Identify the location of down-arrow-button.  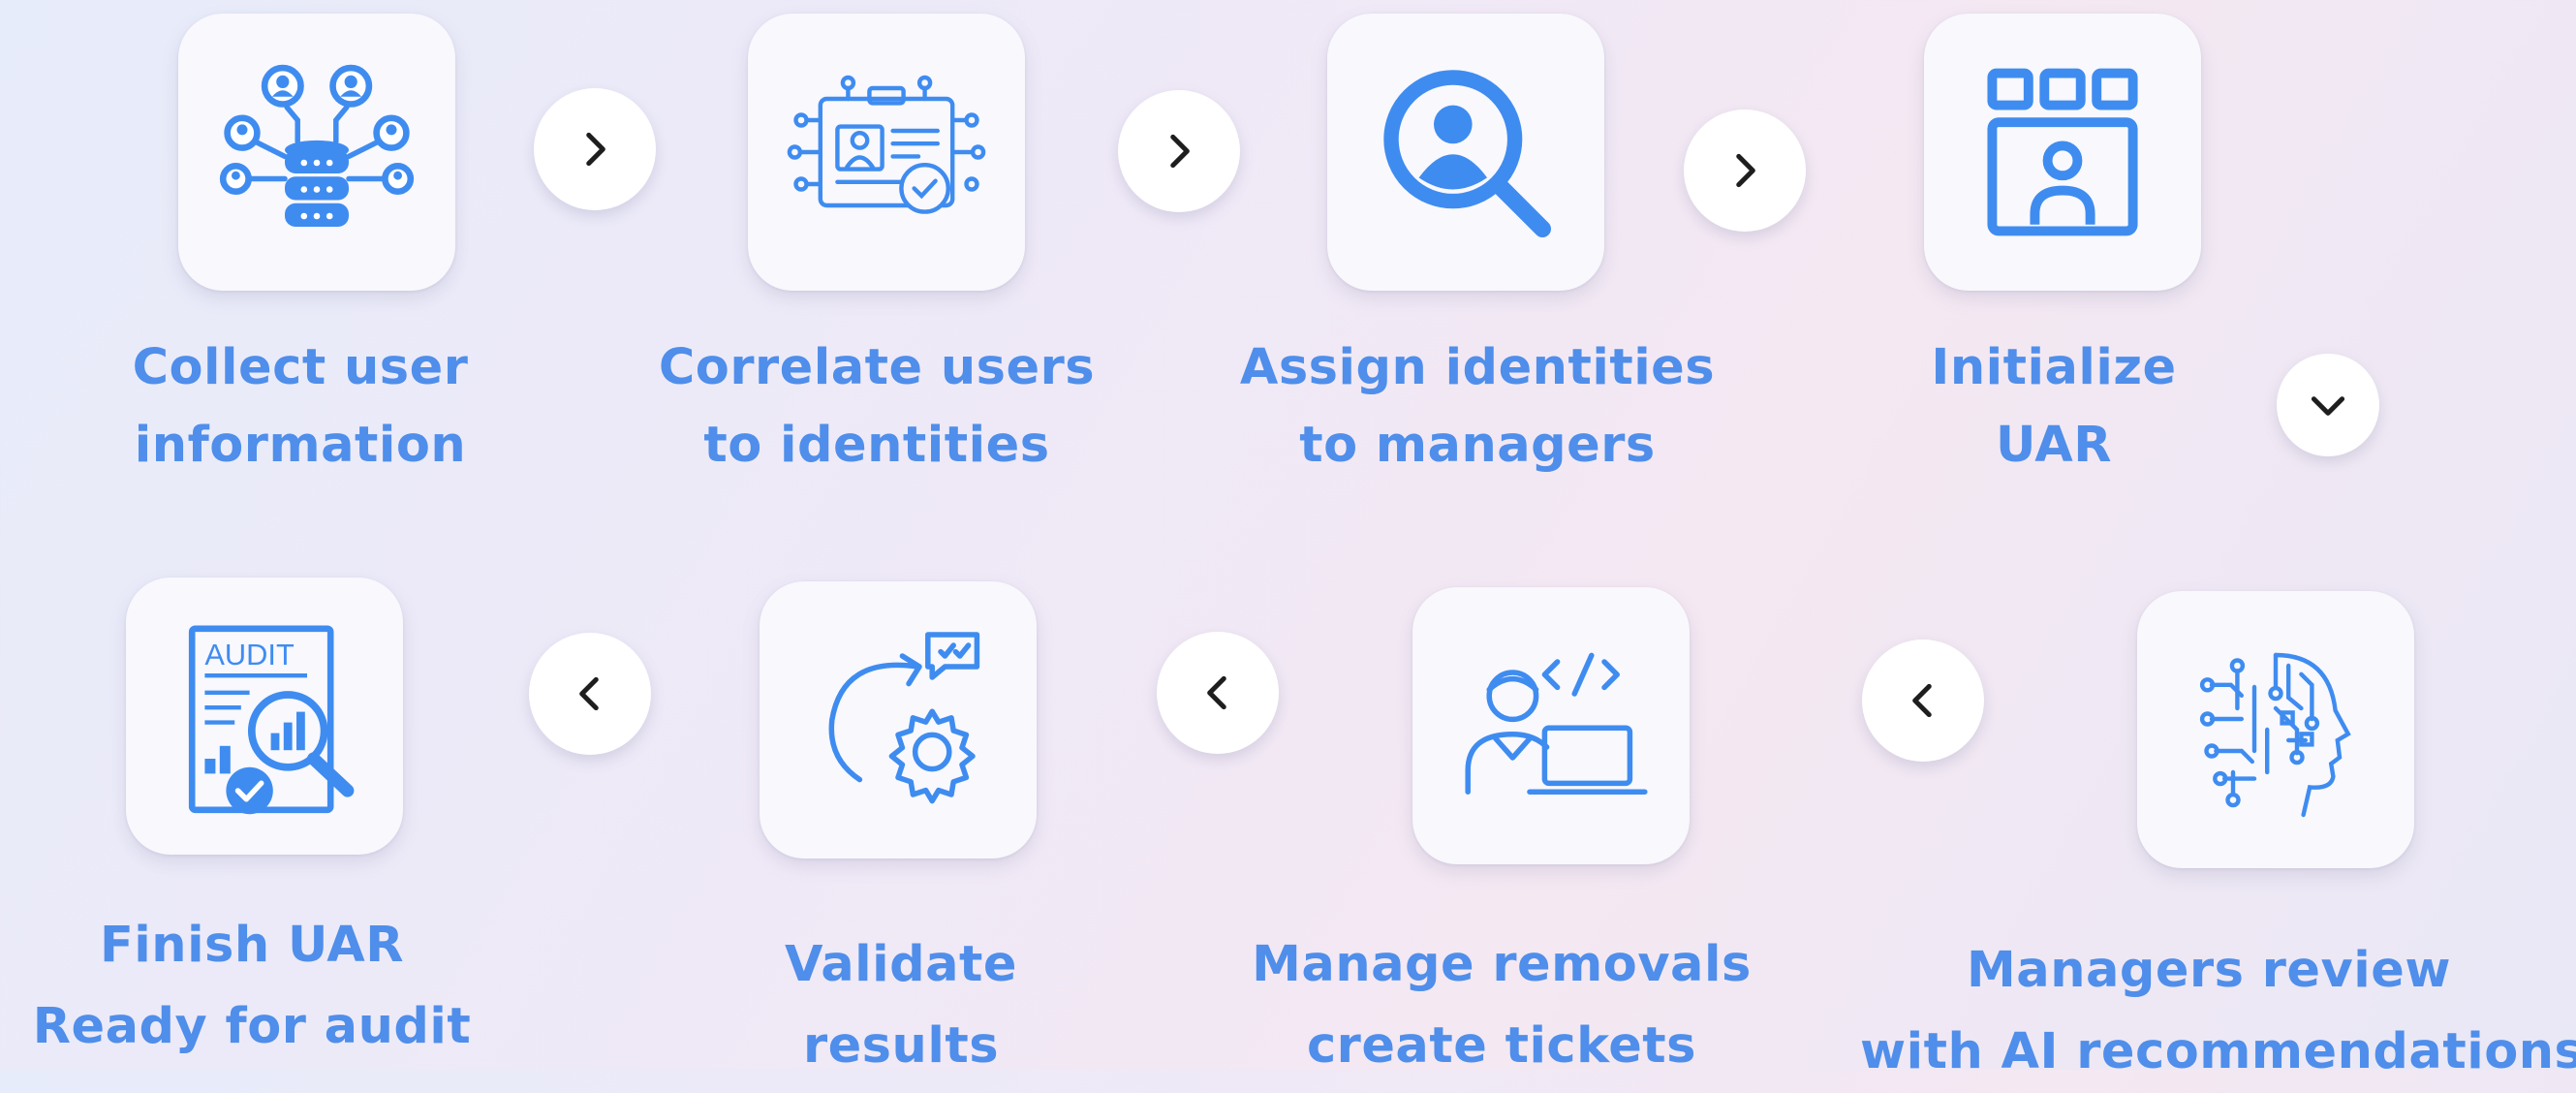
(2328, 405).